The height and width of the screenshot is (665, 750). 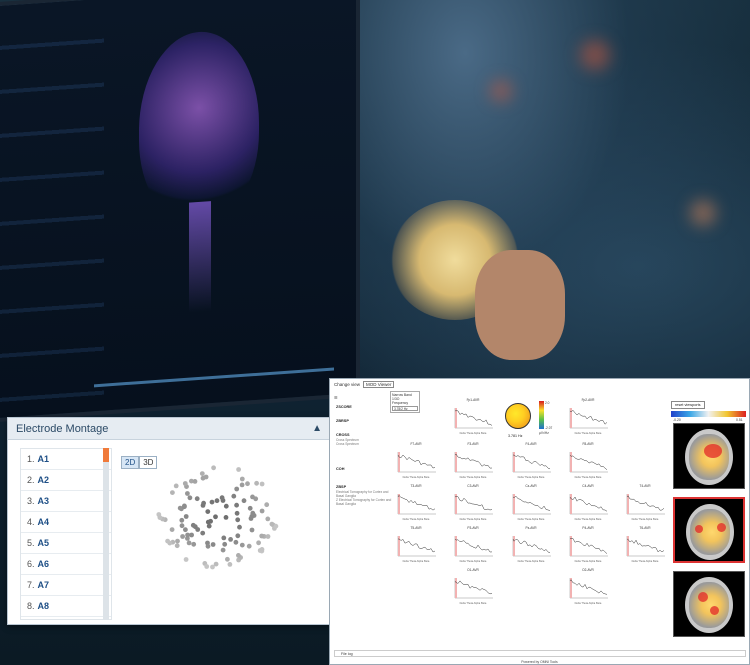 What do you see at coordinates (402, 397) in the screenshot?
I see `frequency-header: Narrow Band 1/3O` at bounding box center [402, 397].